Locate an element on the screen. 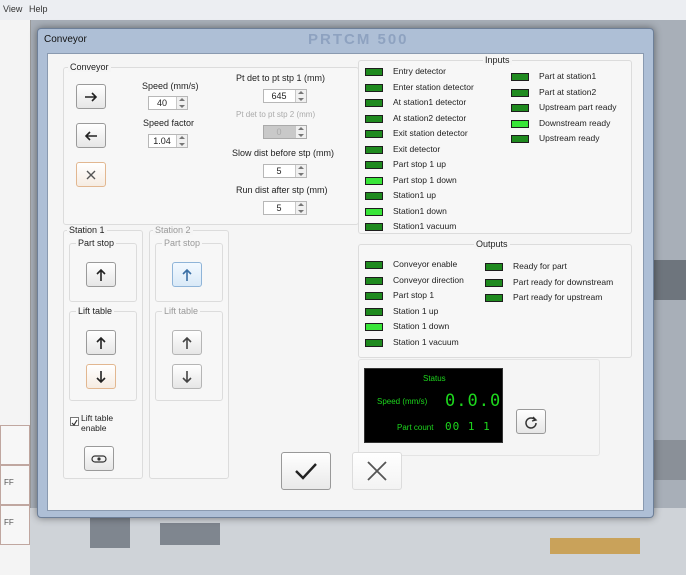  vacuum-button is located at coordinates (99, 458).